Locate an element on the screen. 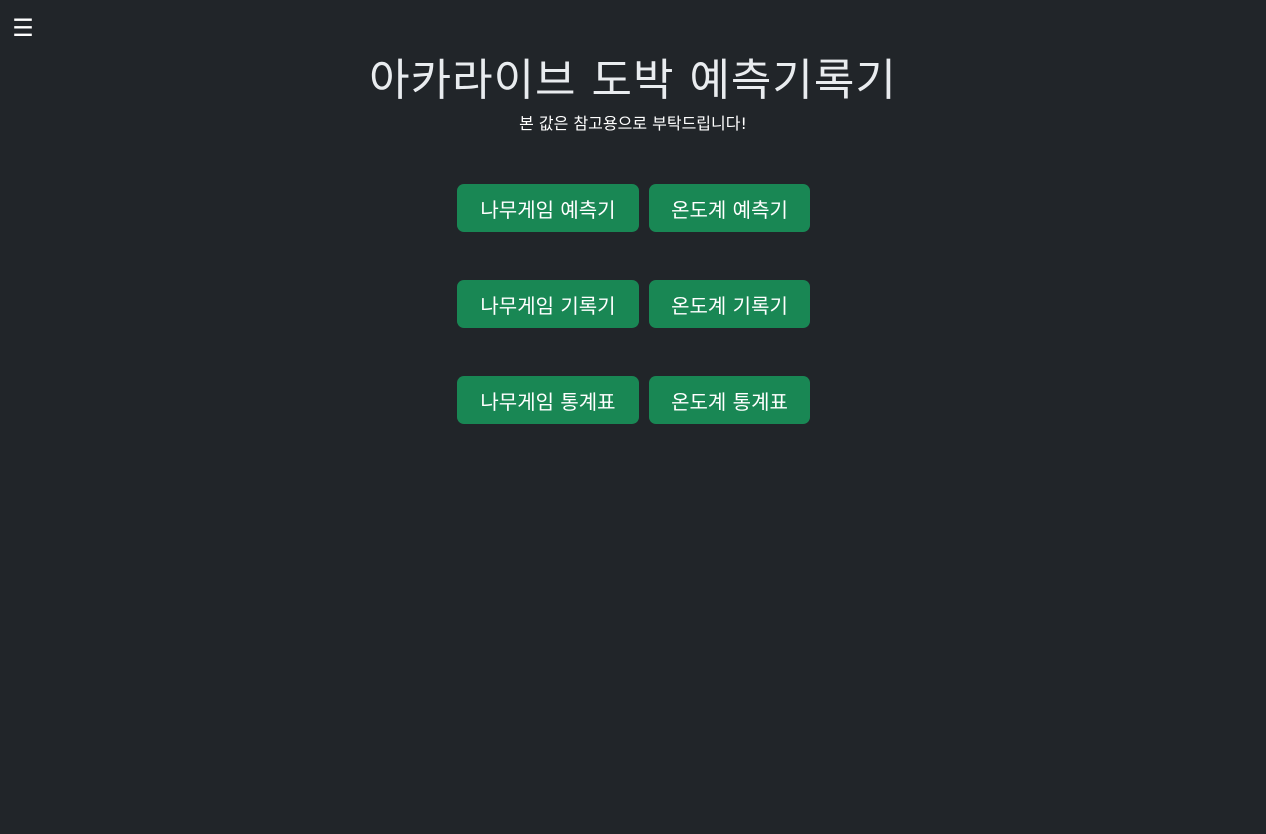 This screenshot has width=1266, height=834. thermometer-predictor-button: 온도계 예측기 is located at coordinates (729, 208).